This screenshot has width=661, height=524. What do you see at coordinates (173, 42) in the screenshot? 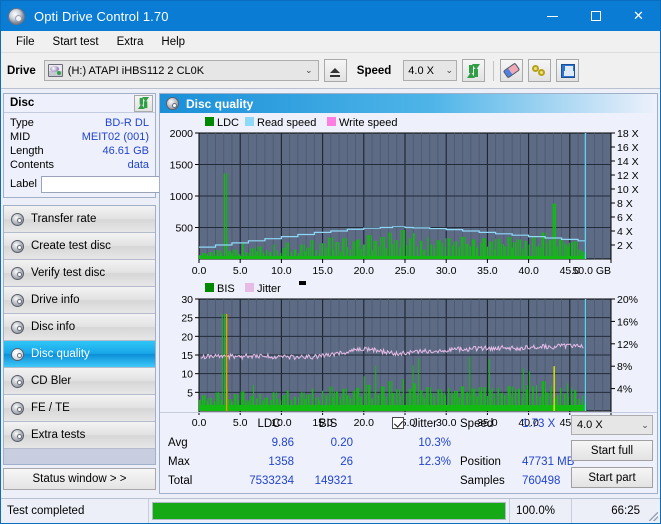
I see `menu-help: Help` at bounding box center [173, 42].